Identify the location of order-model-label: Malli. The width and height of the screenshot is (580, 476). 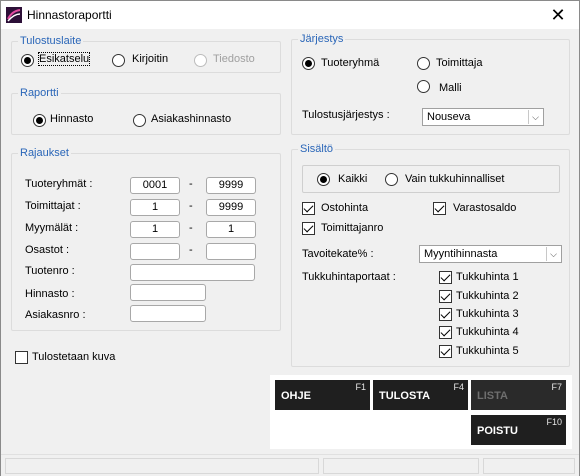
(450, 88).